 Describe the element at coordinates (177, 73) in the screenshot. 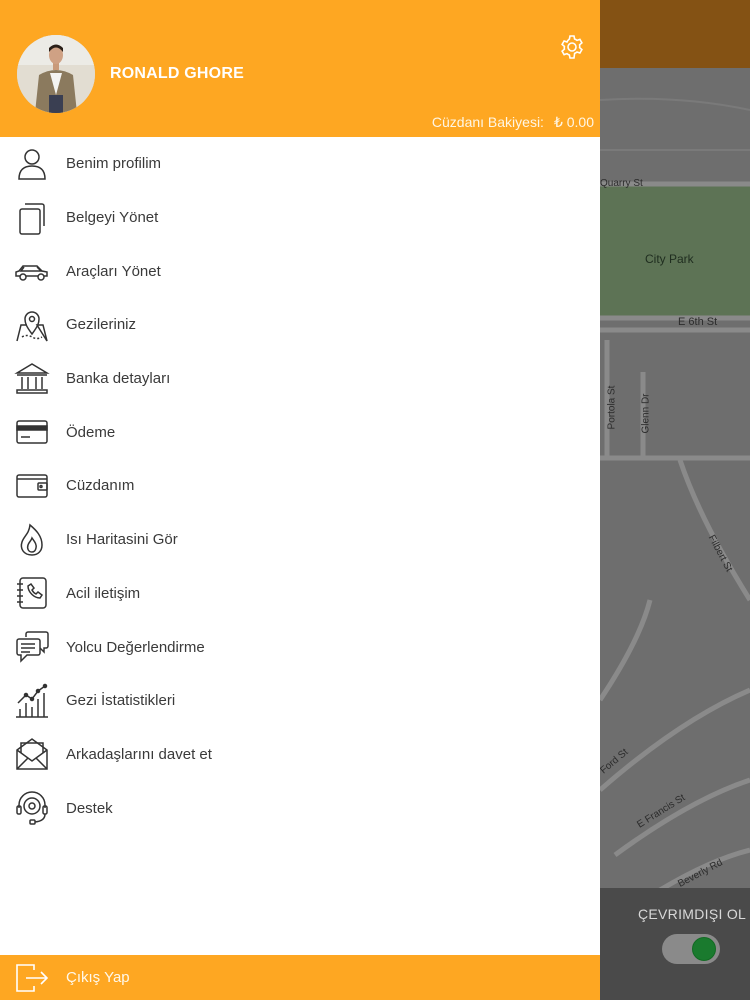

I see `username: RONALD GHORE` at that location.